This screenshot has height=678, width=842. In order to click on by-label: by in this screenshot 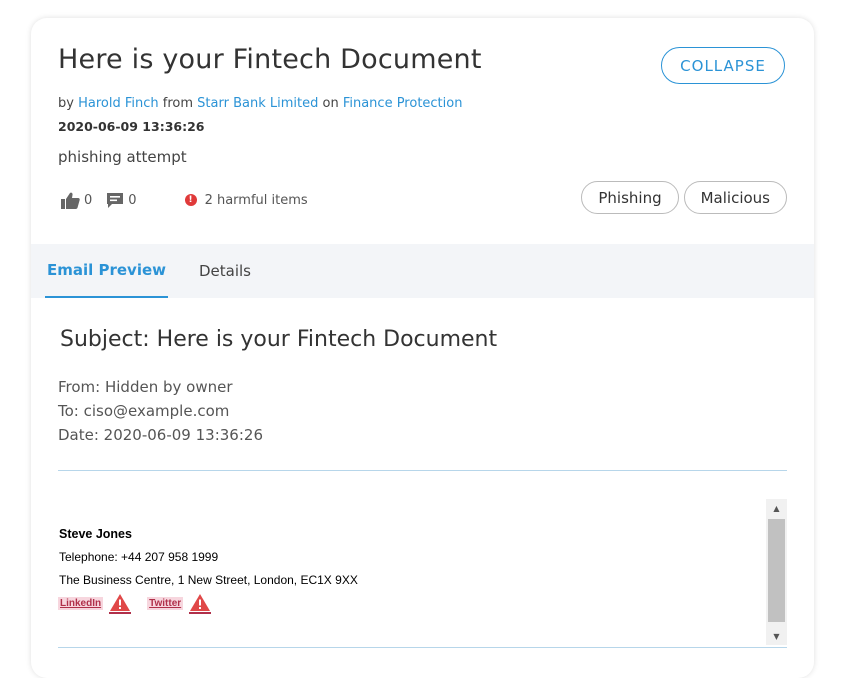, I will do `click(66, 103)`.